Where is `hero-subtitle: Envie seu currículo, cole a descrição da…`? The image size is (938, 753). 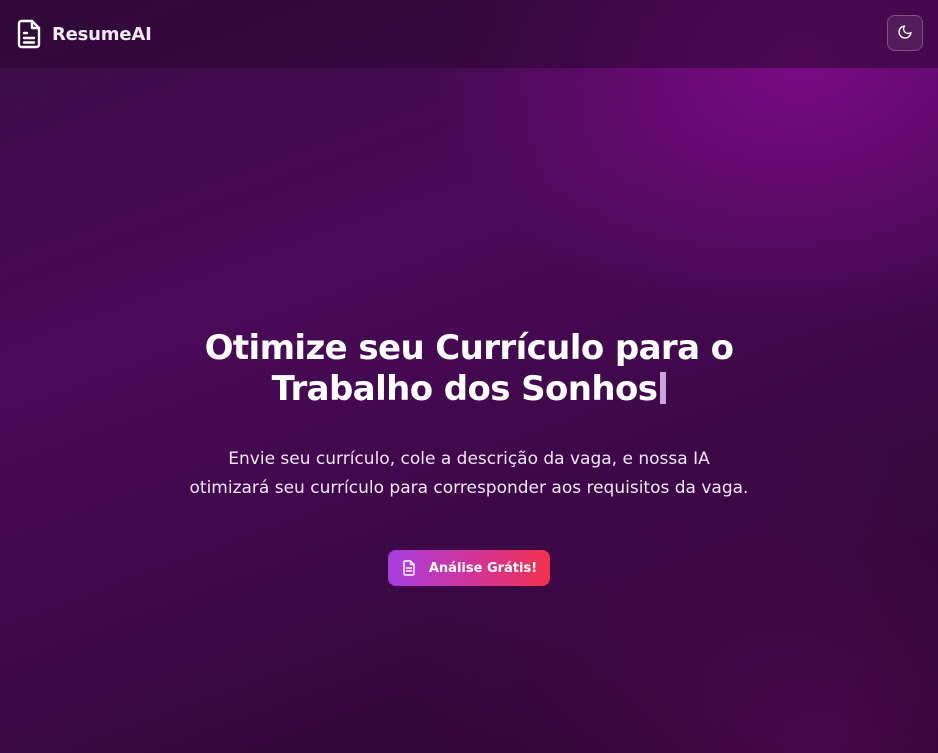 hero-subtitle: Envie seu currículo, cole a descrição da… is located at coordinates (469, 473).